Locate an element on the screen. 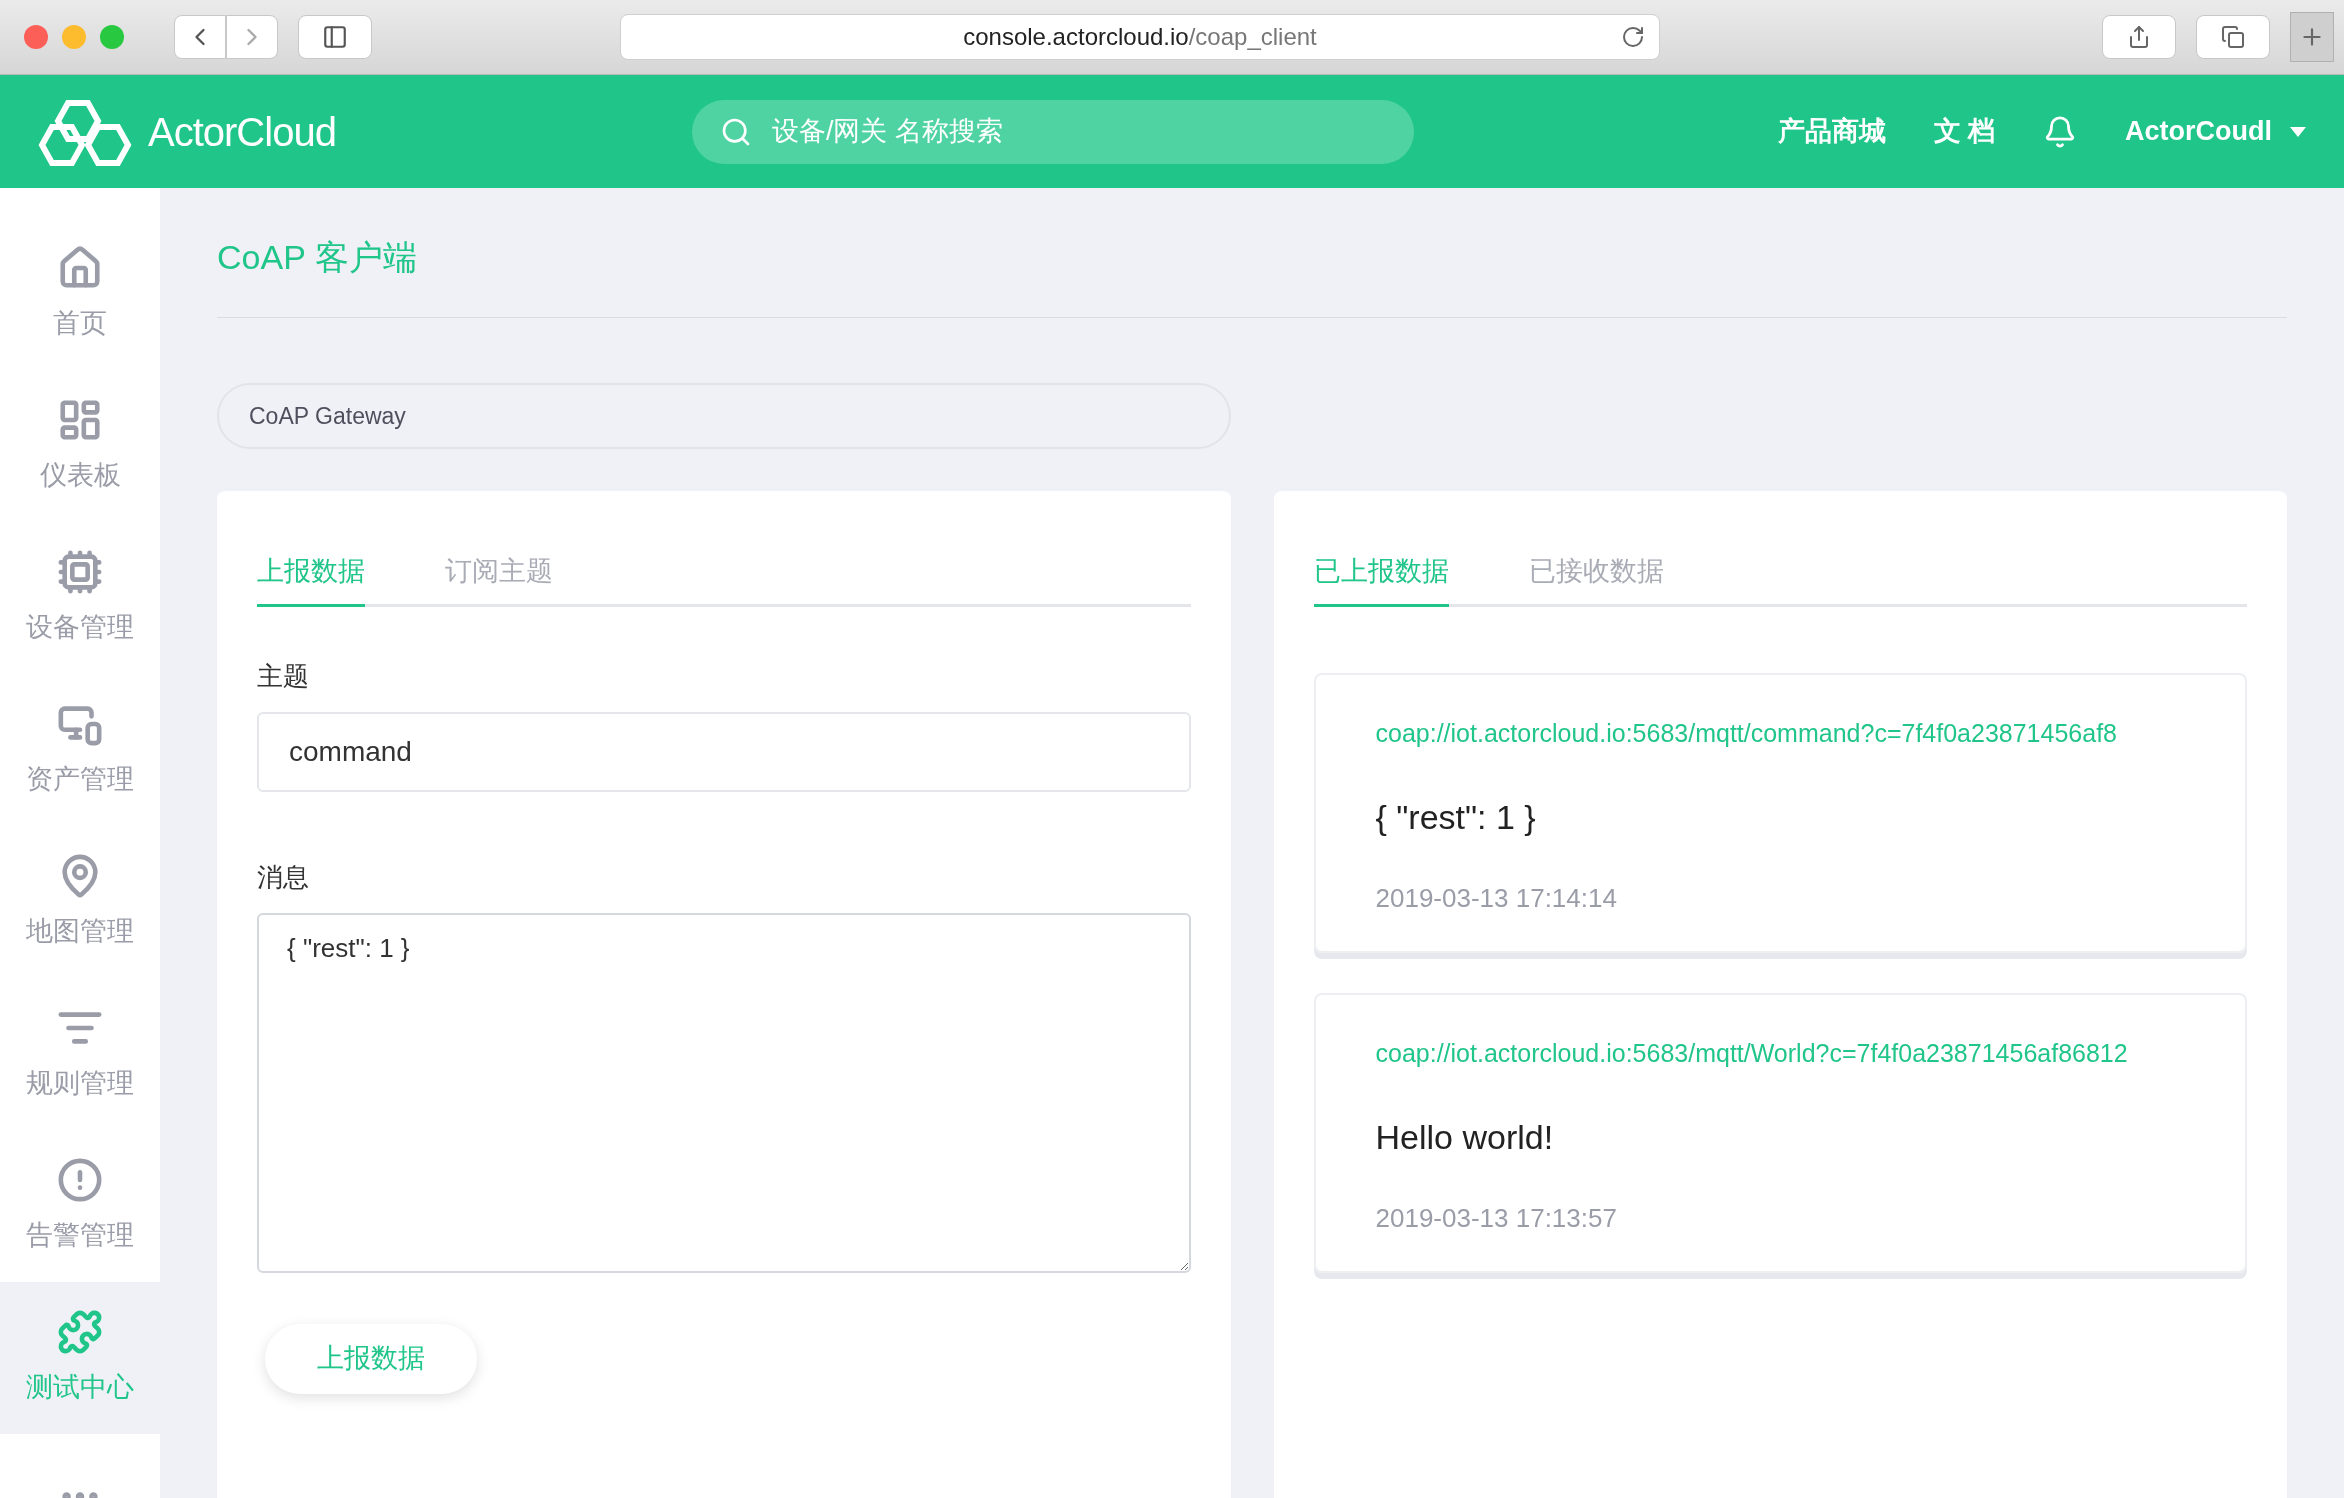  home-icon is located at coordinates (80, 267).